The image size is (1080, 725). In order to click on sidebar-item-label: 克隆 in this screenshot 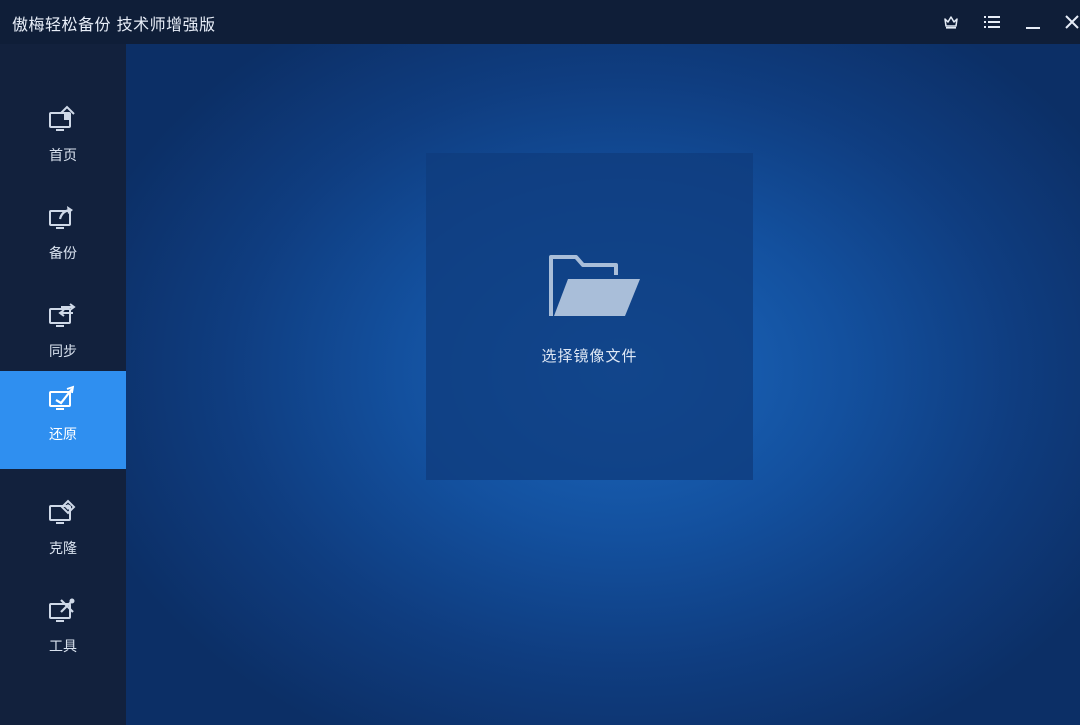, I will do `click(63, 549)`.